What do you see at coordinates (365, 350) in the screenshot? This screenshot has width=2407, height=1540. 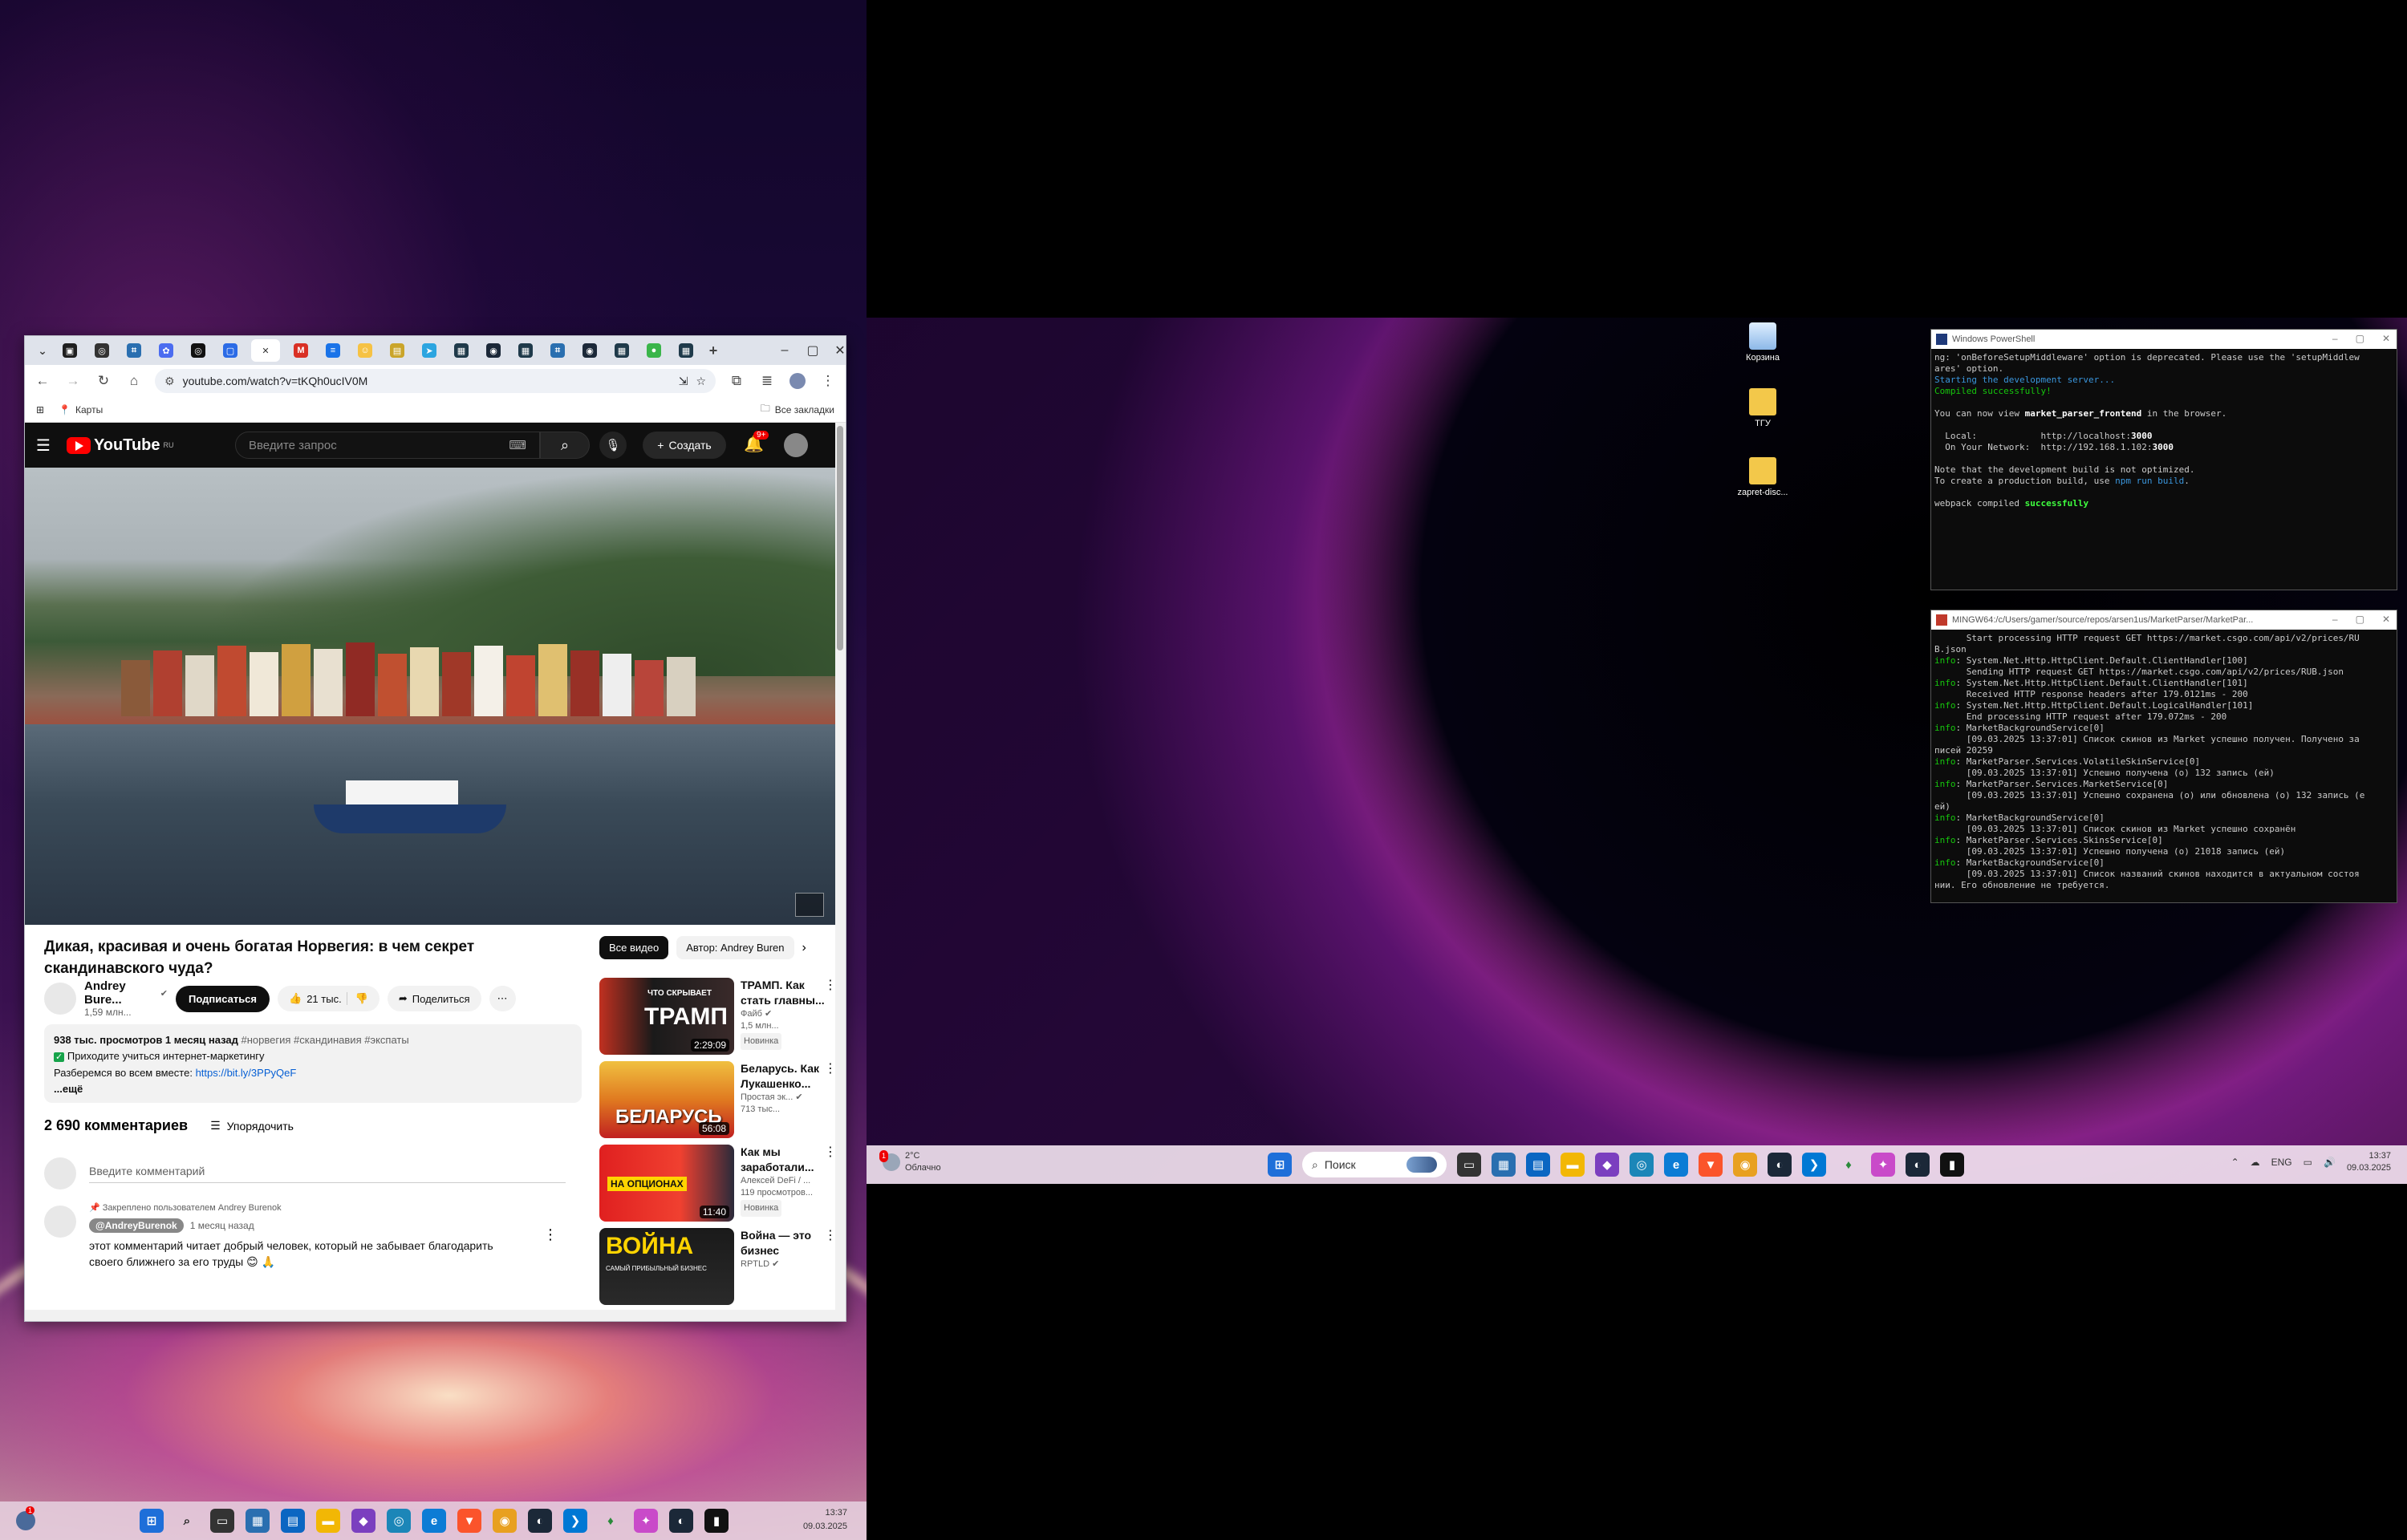 I see `browser-tab: ☺` at bounding box center [365, 350].